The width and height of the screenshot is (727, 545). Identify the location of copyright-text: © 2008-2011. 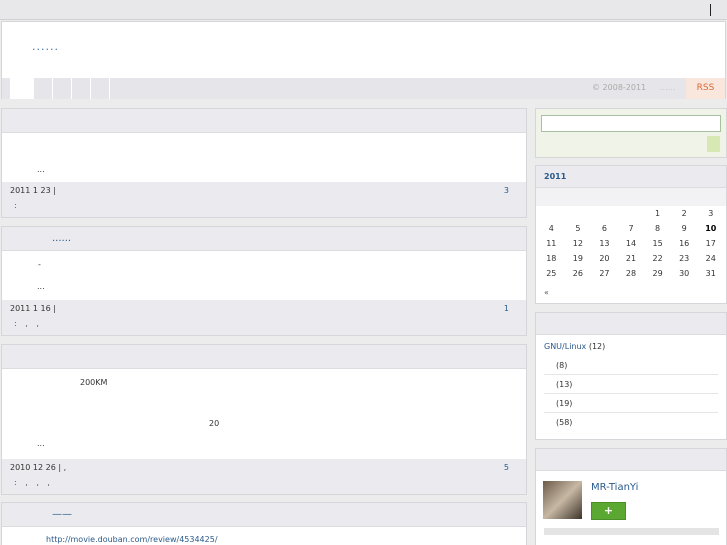
(619, 87).